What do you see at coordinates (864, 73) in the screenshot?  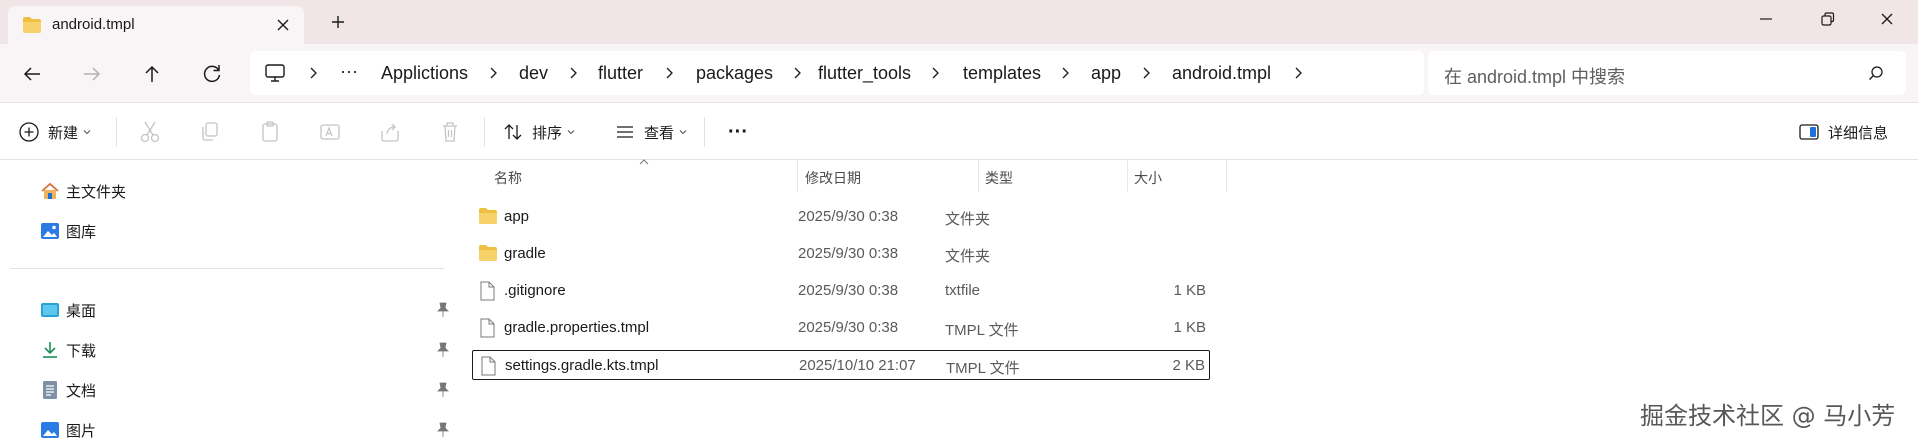 I see `breadcrumb-item: flutter_tools` at bounding box center [864, 73].